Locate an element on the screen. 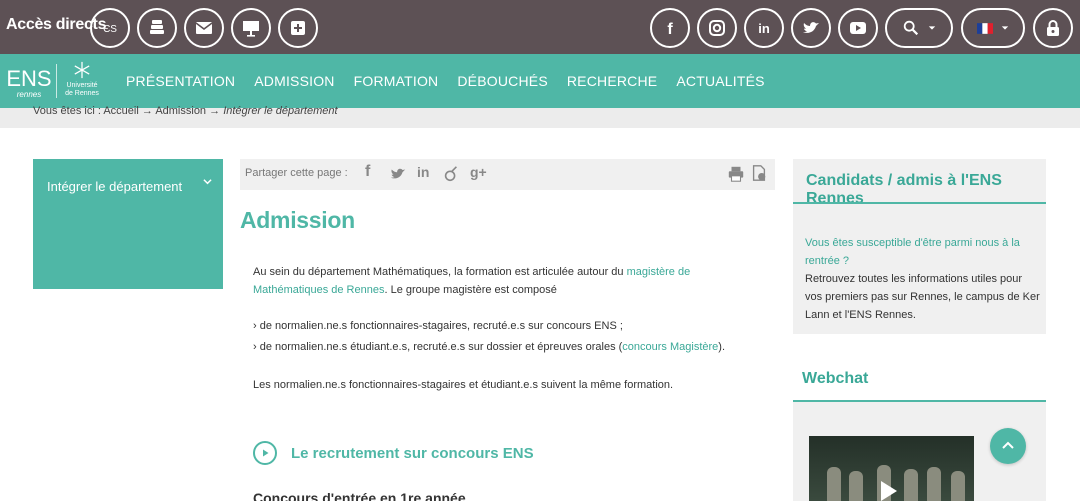 The image size is (1080, 501). play-icon is located at coordinates (889, 491).